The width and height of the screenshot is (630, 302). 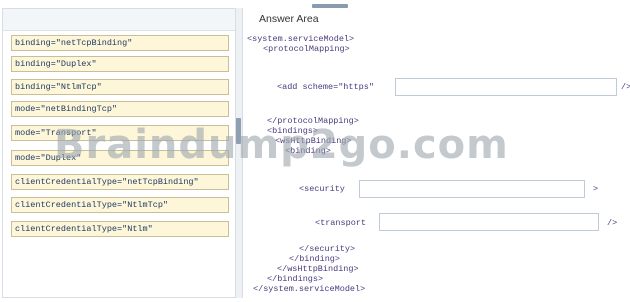 I want to click on code-line-bindings-open: <bindings>, so click(x=293, y=131).